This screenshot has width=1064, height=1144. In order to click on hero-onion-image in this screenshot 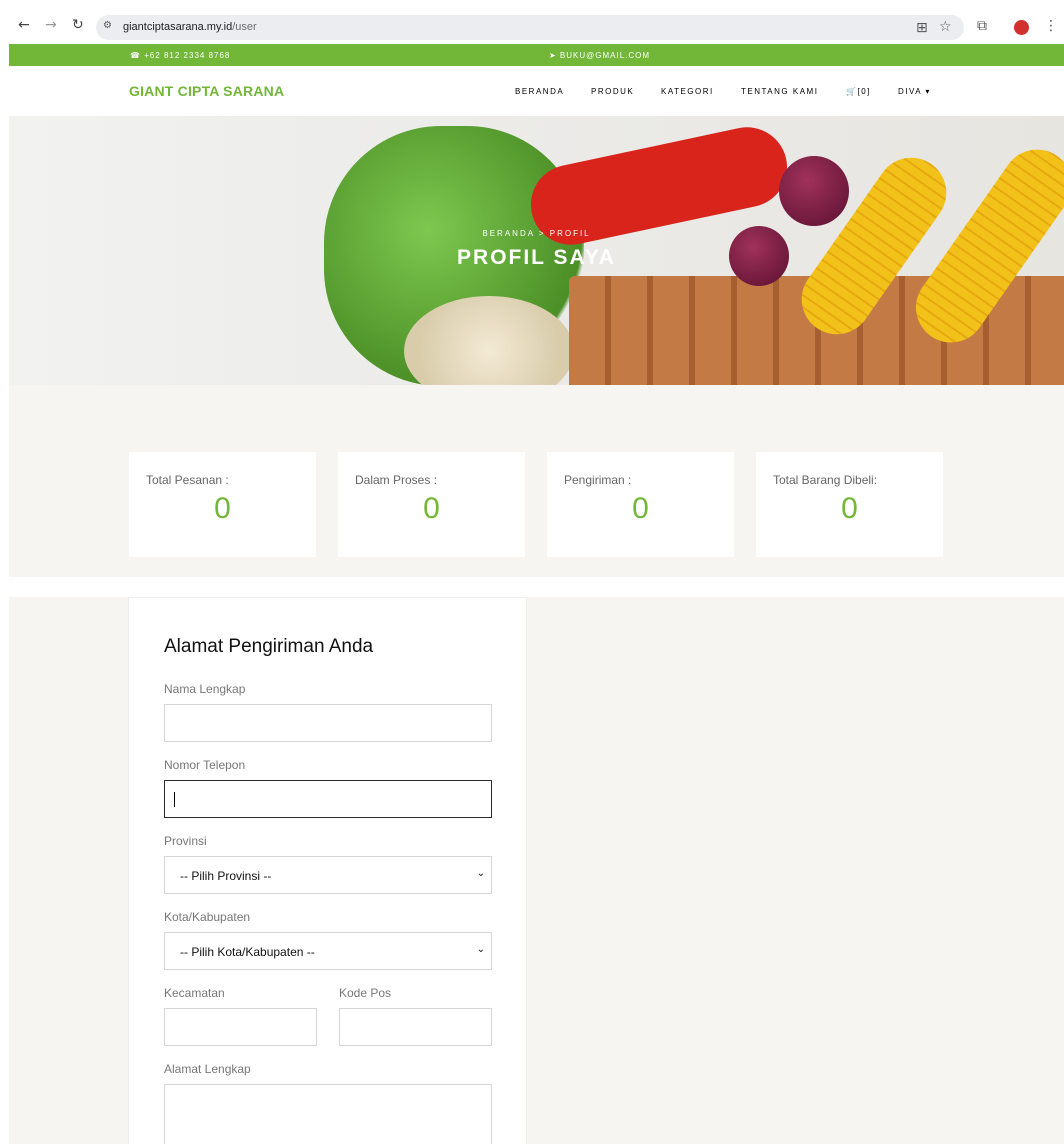, I will do `click(814, 191)`.